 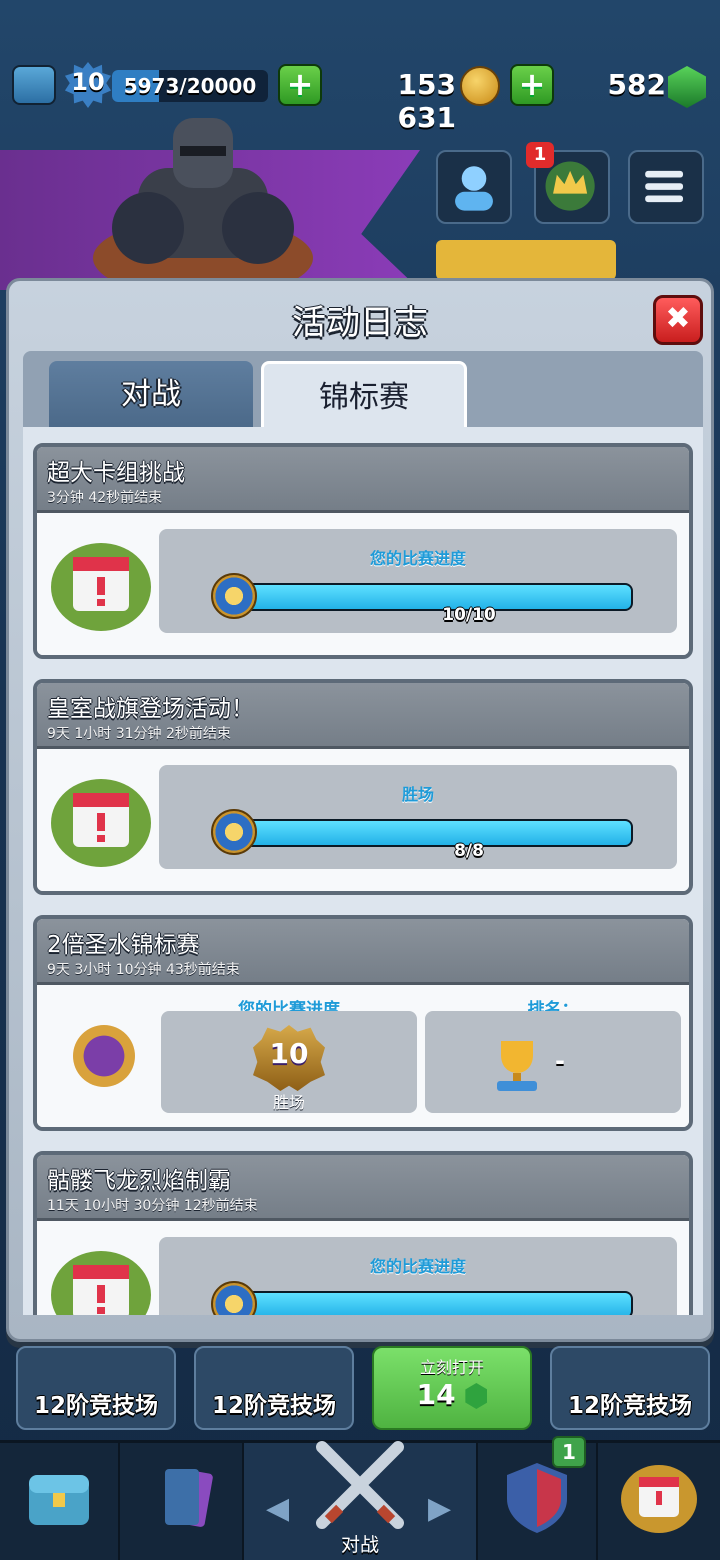 What do you see at coordinates (360, 1391) in the screenshot?
I see `chest-slots: 12阶竞技场 12阶竞技场 立刻打开 14 12阶竞技场` at bounding box center [360, 1391].